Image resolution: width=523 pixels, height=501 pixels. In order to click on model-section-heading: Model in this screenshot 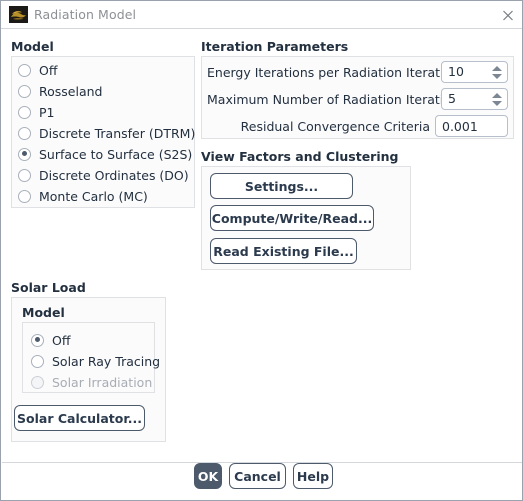, I will do `click(32, 46)`.